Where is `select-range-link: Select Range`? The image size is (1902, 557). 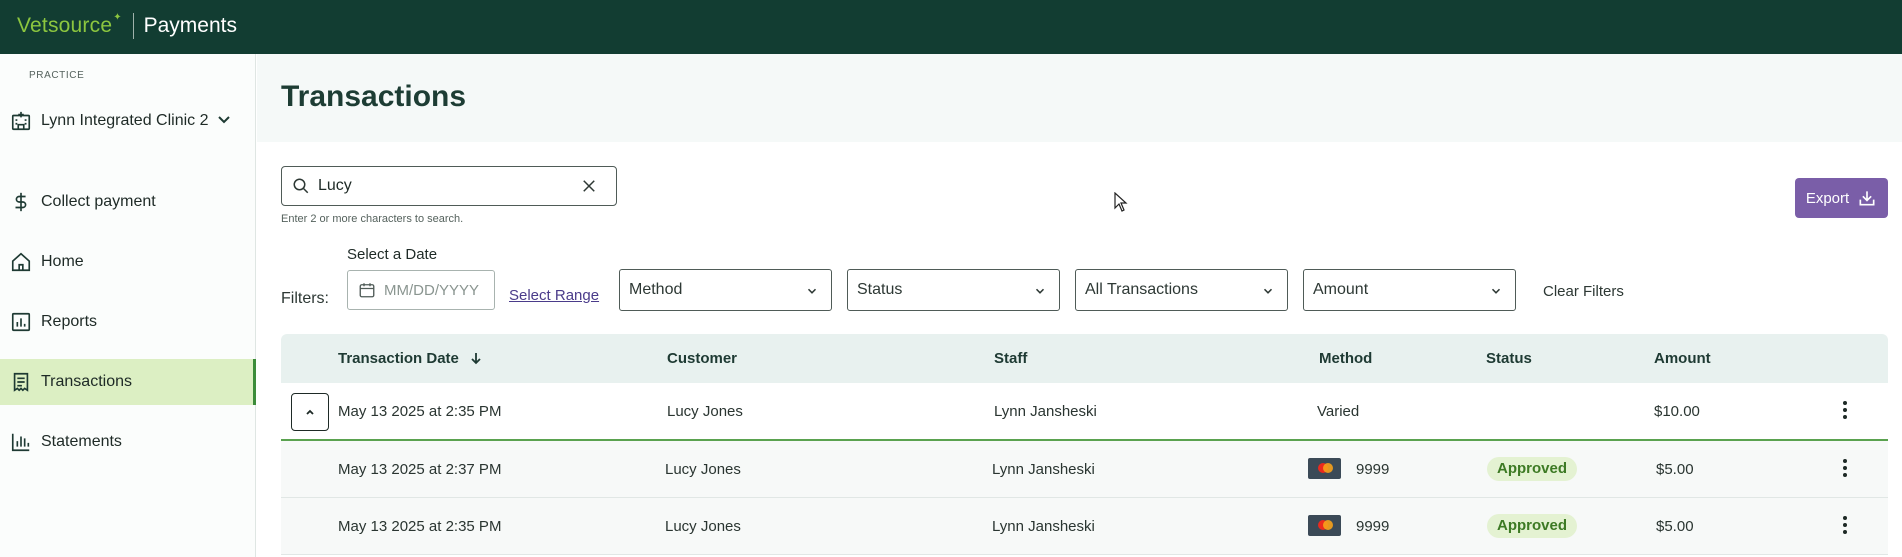 select-range-link: Select Range is located at coordinates (554, 295).